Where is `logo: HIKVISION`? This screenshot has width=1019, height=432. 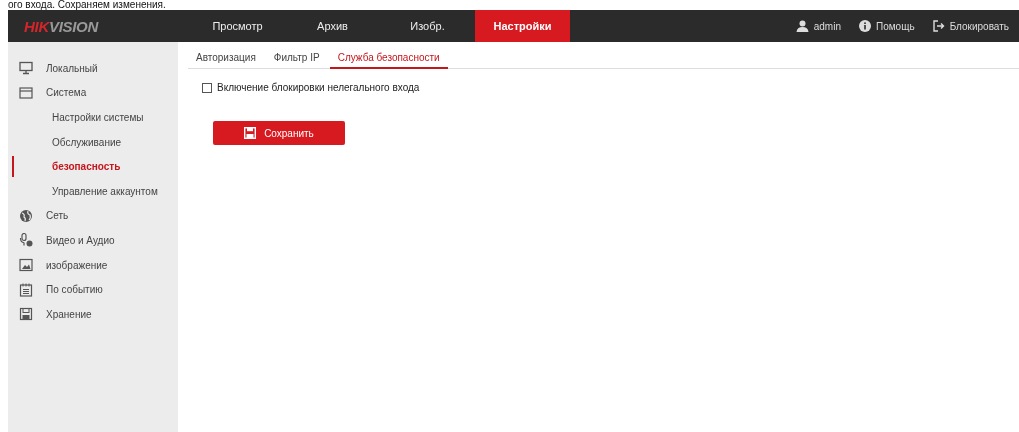 logo: HIKVISION is located at coordinates (61, 26).